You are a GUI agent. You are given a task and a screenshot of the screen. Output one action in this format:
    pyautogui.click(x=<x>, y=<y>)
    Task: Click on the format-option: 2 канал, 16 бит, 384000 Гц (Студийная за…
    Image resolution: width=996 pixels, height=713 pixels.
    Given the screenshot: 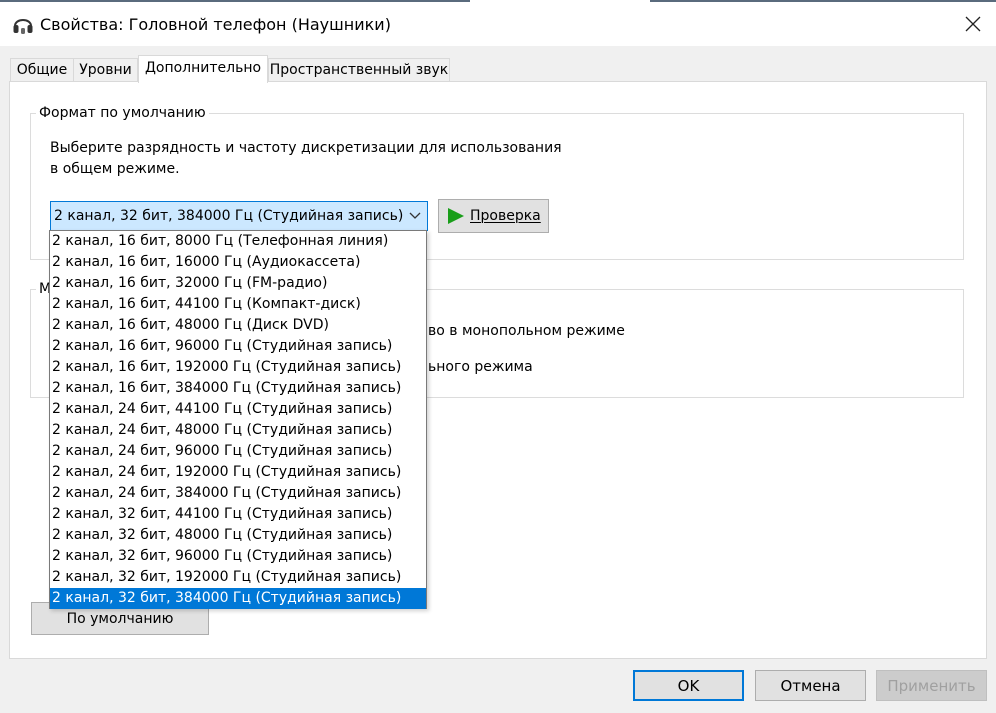 What is the action you would take?
    pyautogui.click(x=238, y=388)
    